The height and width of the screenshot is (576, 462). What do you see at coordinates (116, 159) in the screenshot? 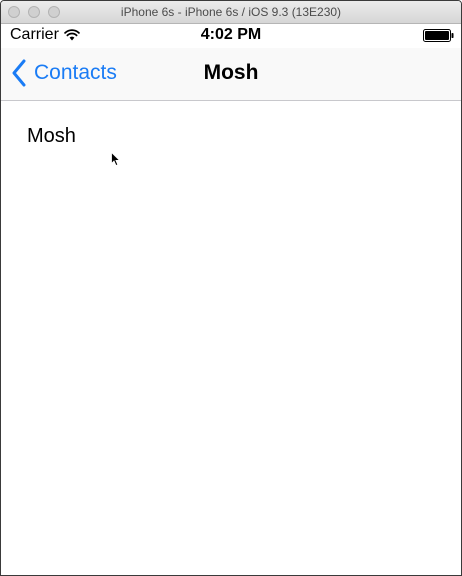
I see `mouse-cursor-icon` at bounding box center [116, 159].